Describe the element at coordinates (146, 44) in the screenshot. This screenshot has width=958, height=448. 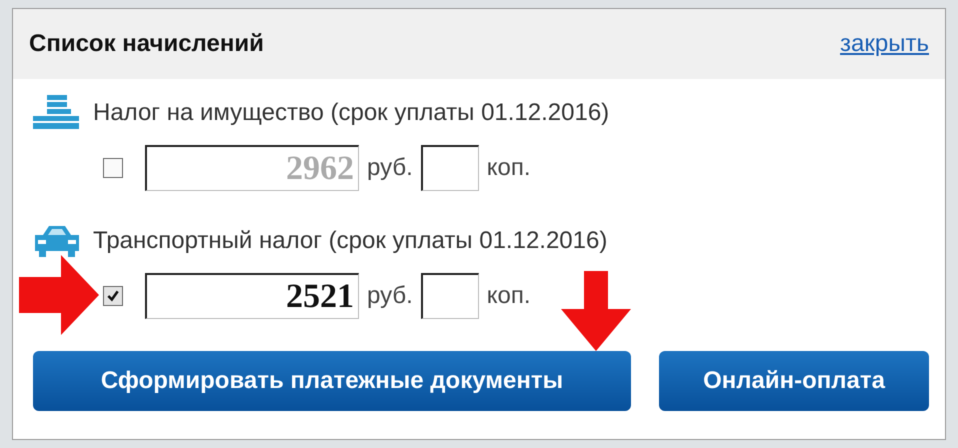
I see `dialog-title: Список начислений` at that location.